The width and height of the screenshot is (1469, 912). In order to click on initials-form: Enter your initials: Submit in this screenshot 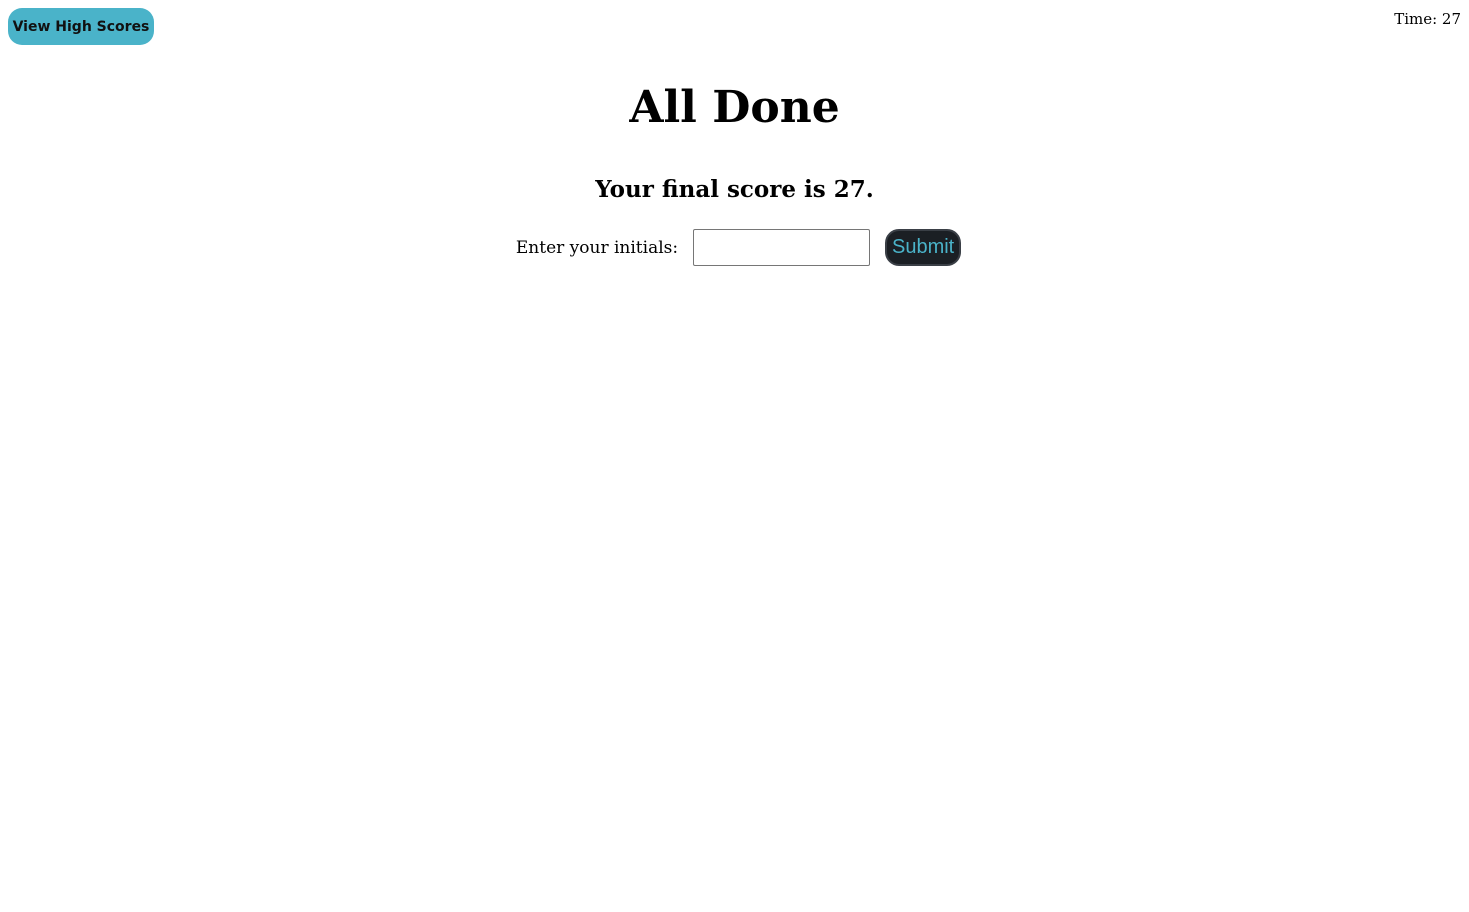, I will do `click(734, 247)`.